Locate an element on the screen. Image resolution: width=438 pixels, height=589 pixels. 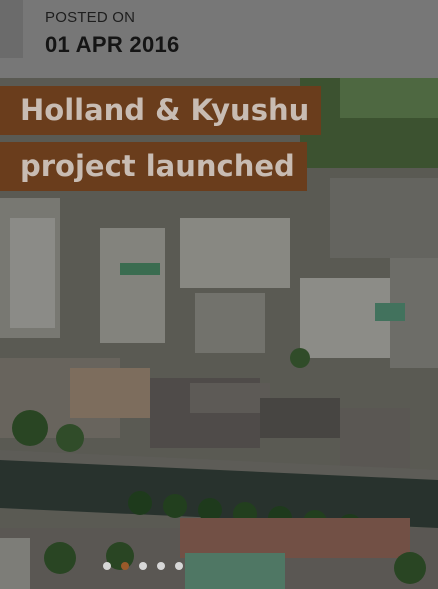
post-header: POSTED ON 01 APR 2016 is located at coordinates (219, 39).